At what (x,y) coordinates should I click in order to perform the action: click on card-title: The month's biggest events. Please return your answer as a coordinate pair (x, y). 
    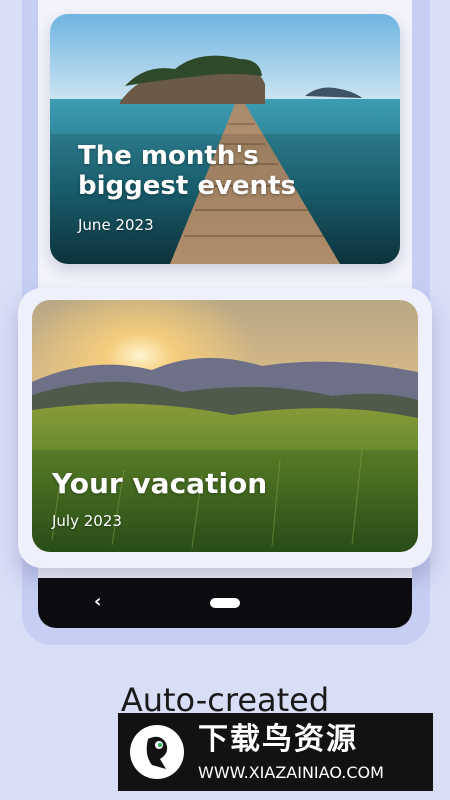
    Looking at the image, I should click on (187, 171).